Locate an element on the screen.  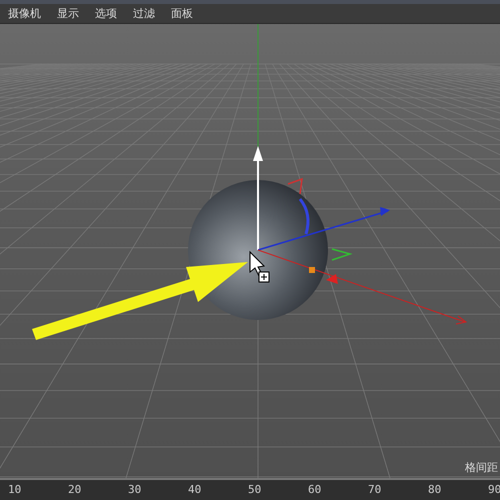
menu-item: 显示 is located at coordinates (68, 13).